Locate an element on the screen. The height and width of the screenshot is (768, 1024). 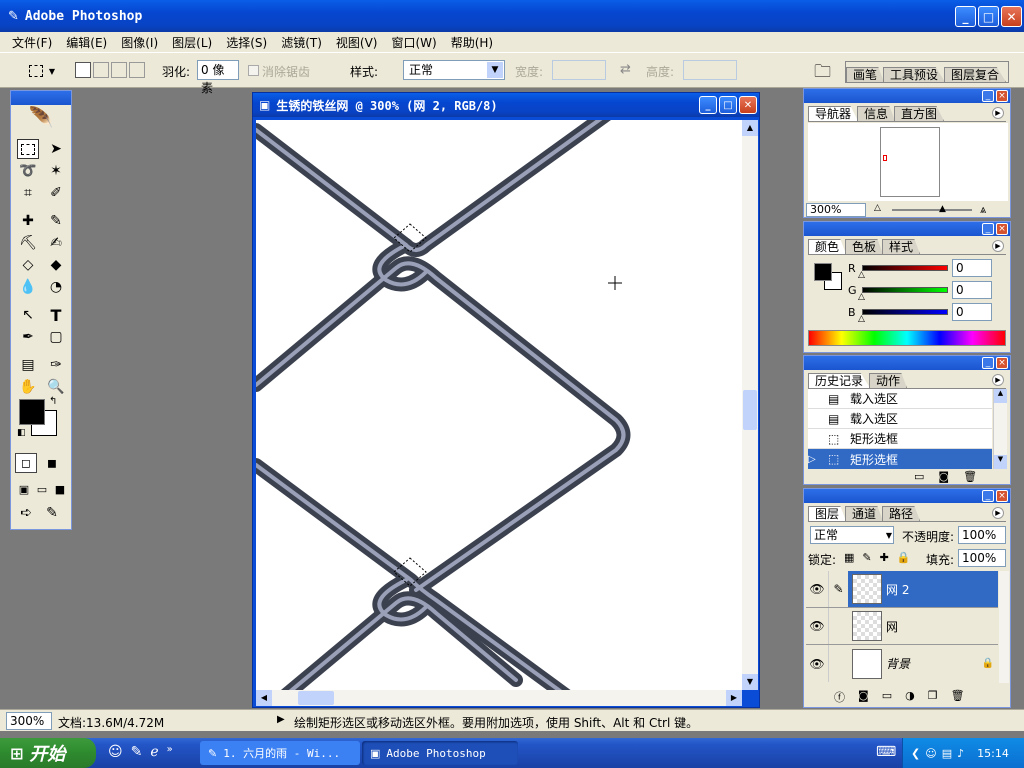
tray-qq-icon: ☺ is located at coordinates (930, 753).